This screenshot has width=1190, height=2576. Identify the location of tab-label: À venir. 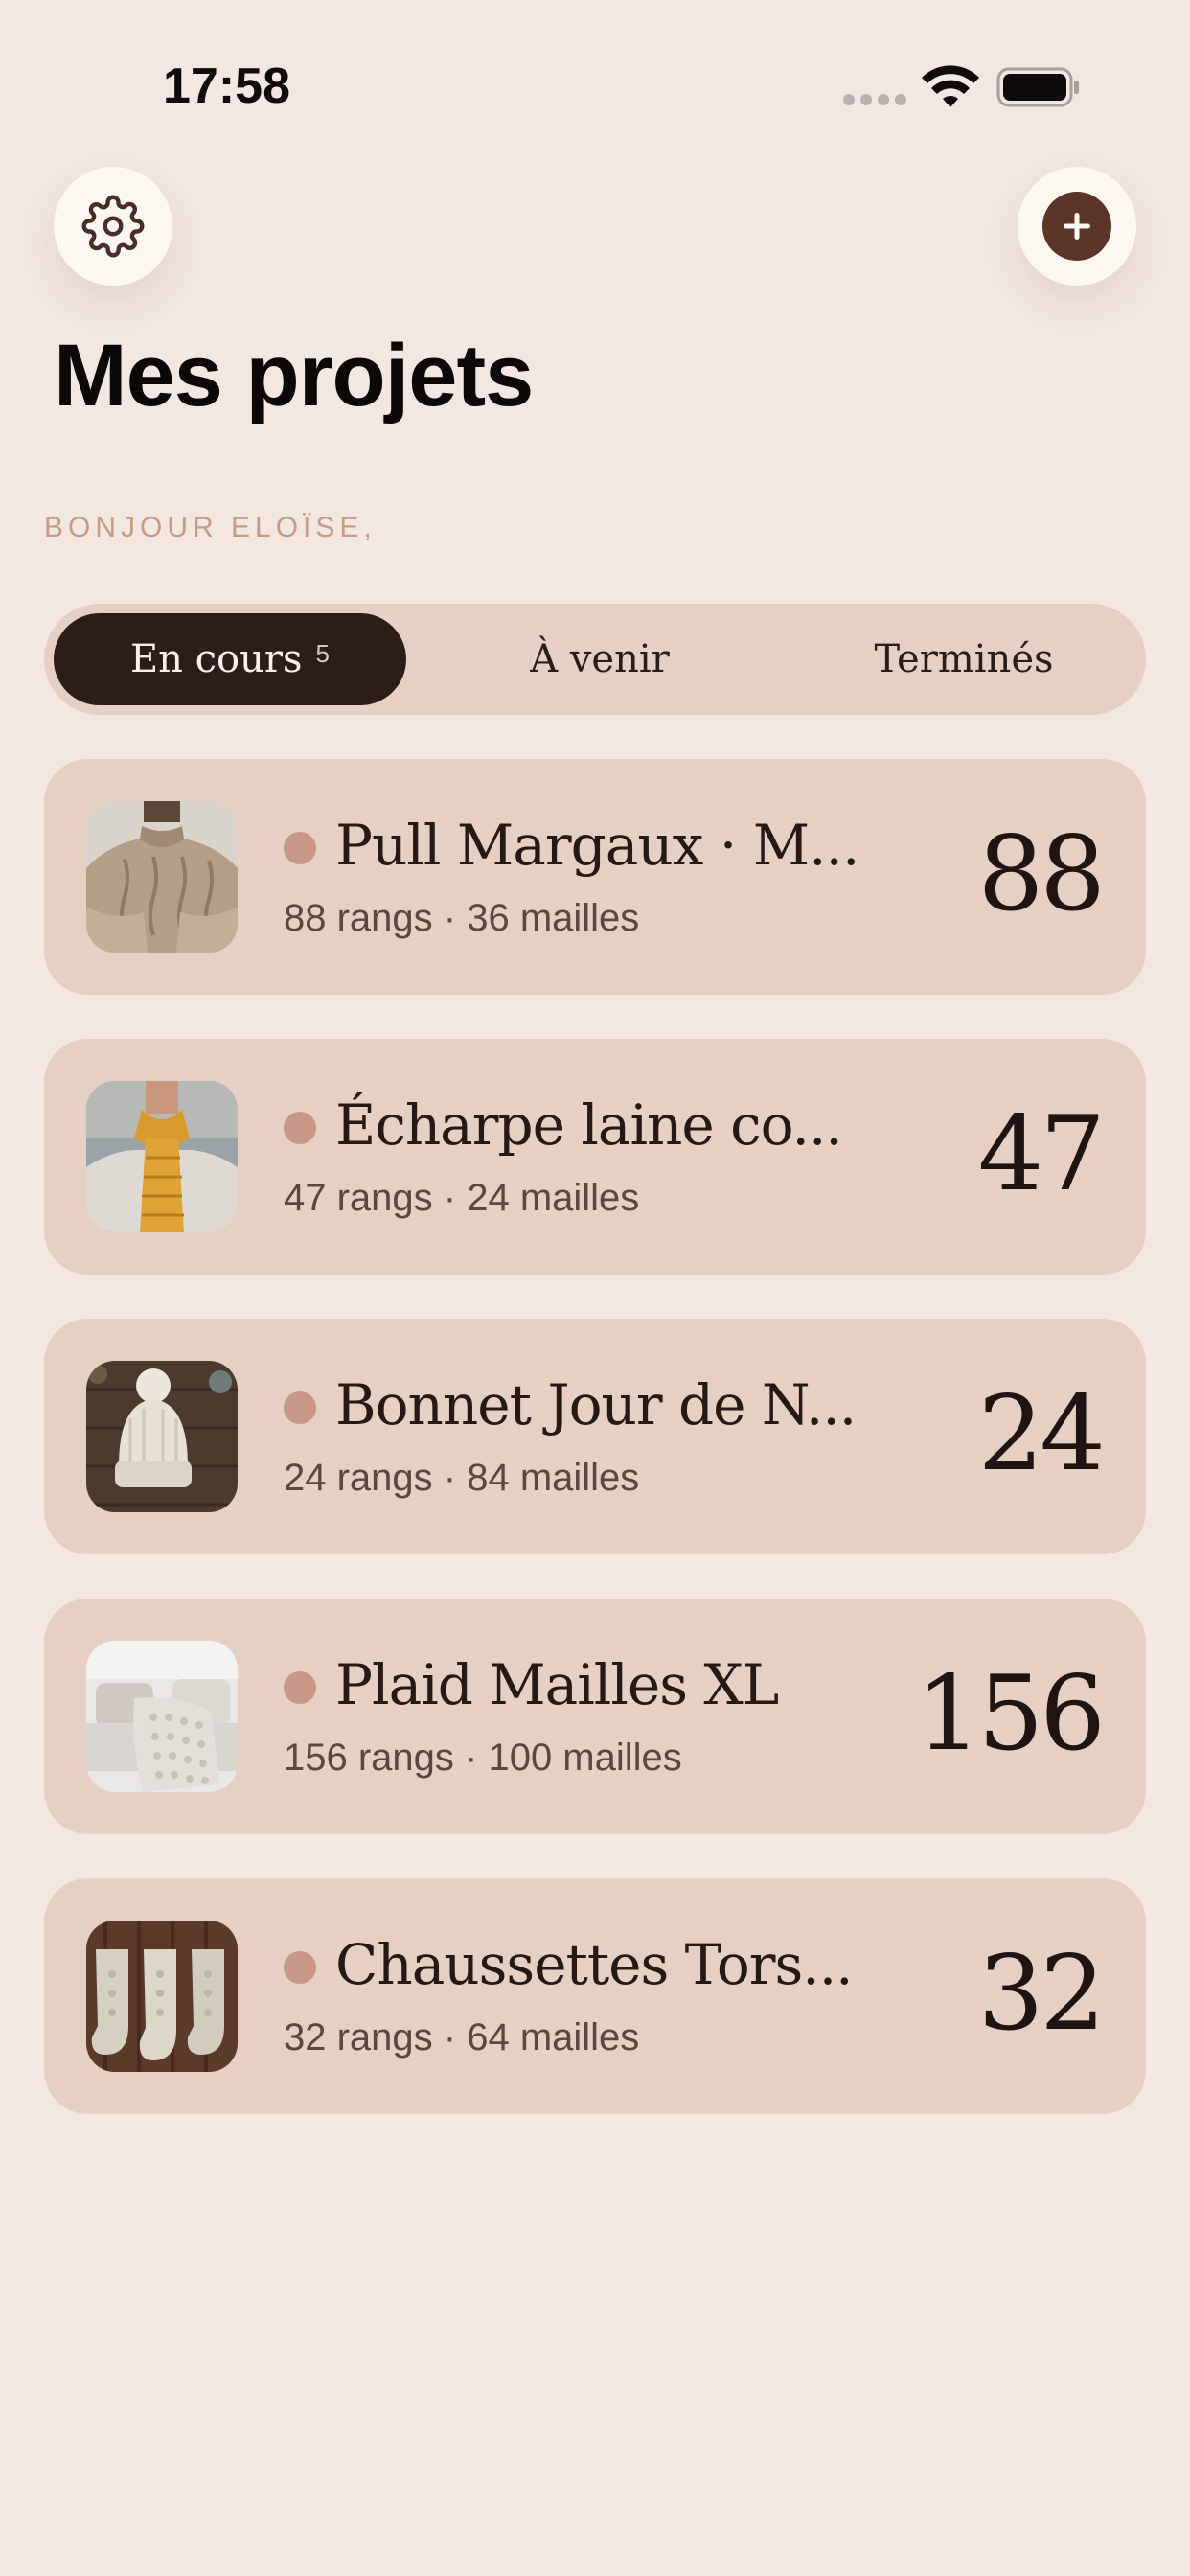
(600, 659).